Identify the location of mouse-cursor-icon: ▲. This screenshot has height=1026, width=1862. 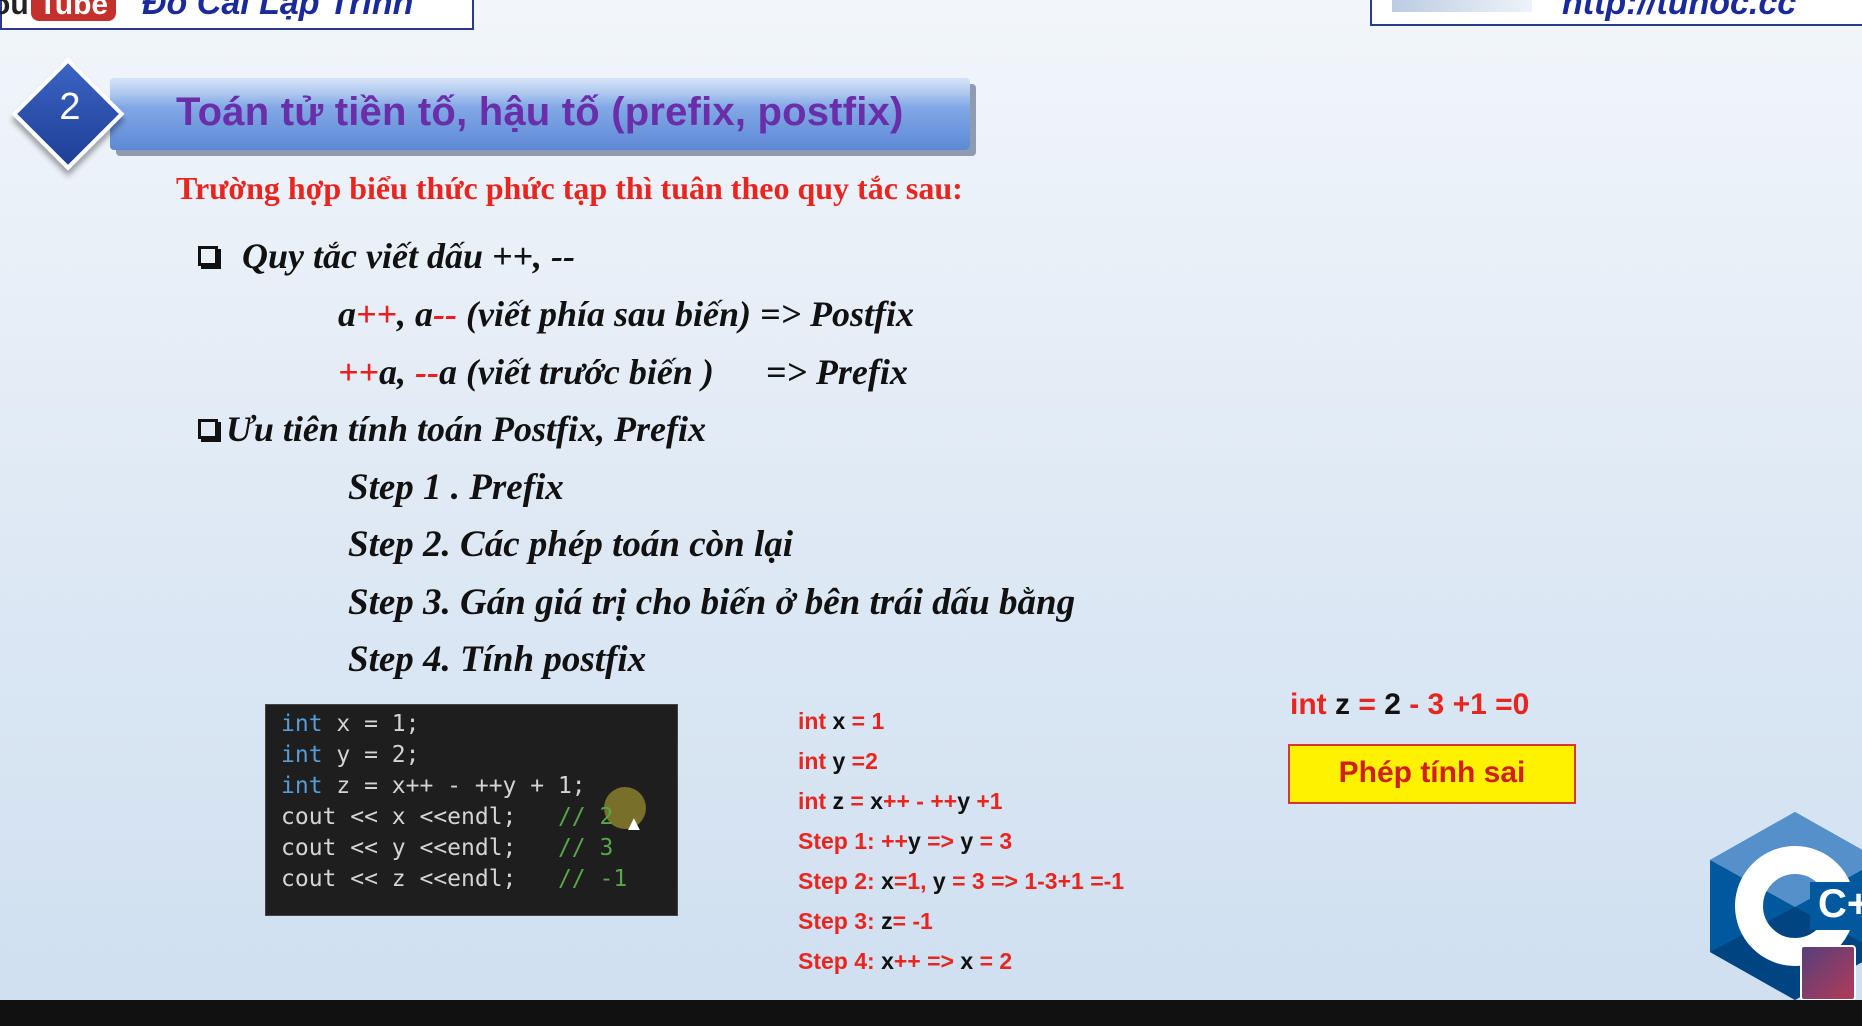
(634, 824).